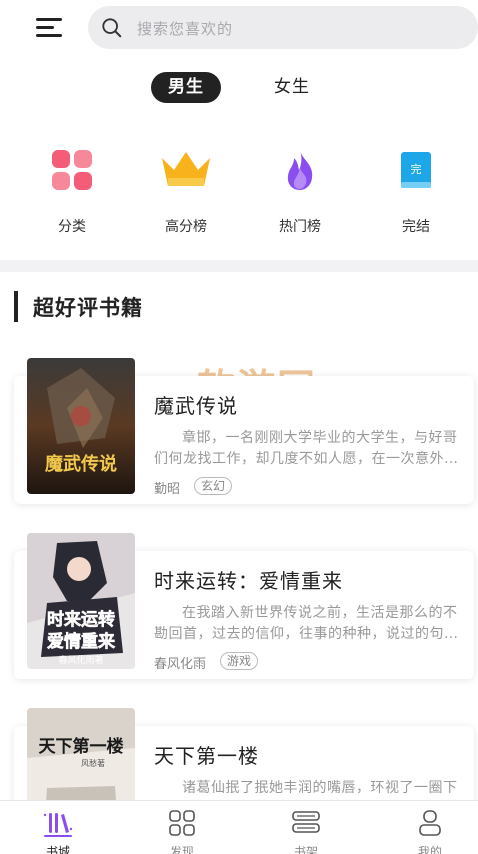 The height and width of the screenshot is (854, 478). I want to click on crown-icon, so click(186, 169).